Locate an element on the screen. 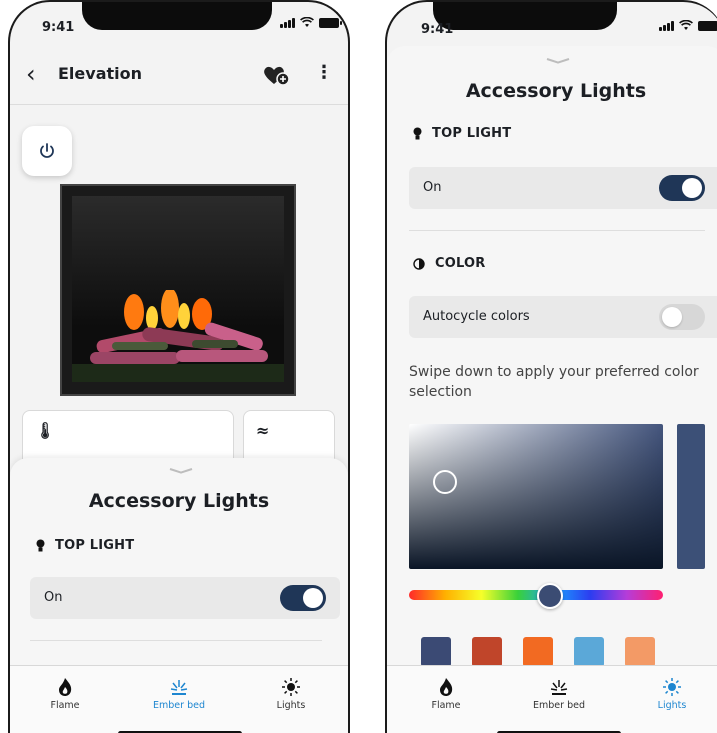 This screenshot has width=717, height=733. autocycle-row: Autocycle colors is located at coordinates (563, 317).